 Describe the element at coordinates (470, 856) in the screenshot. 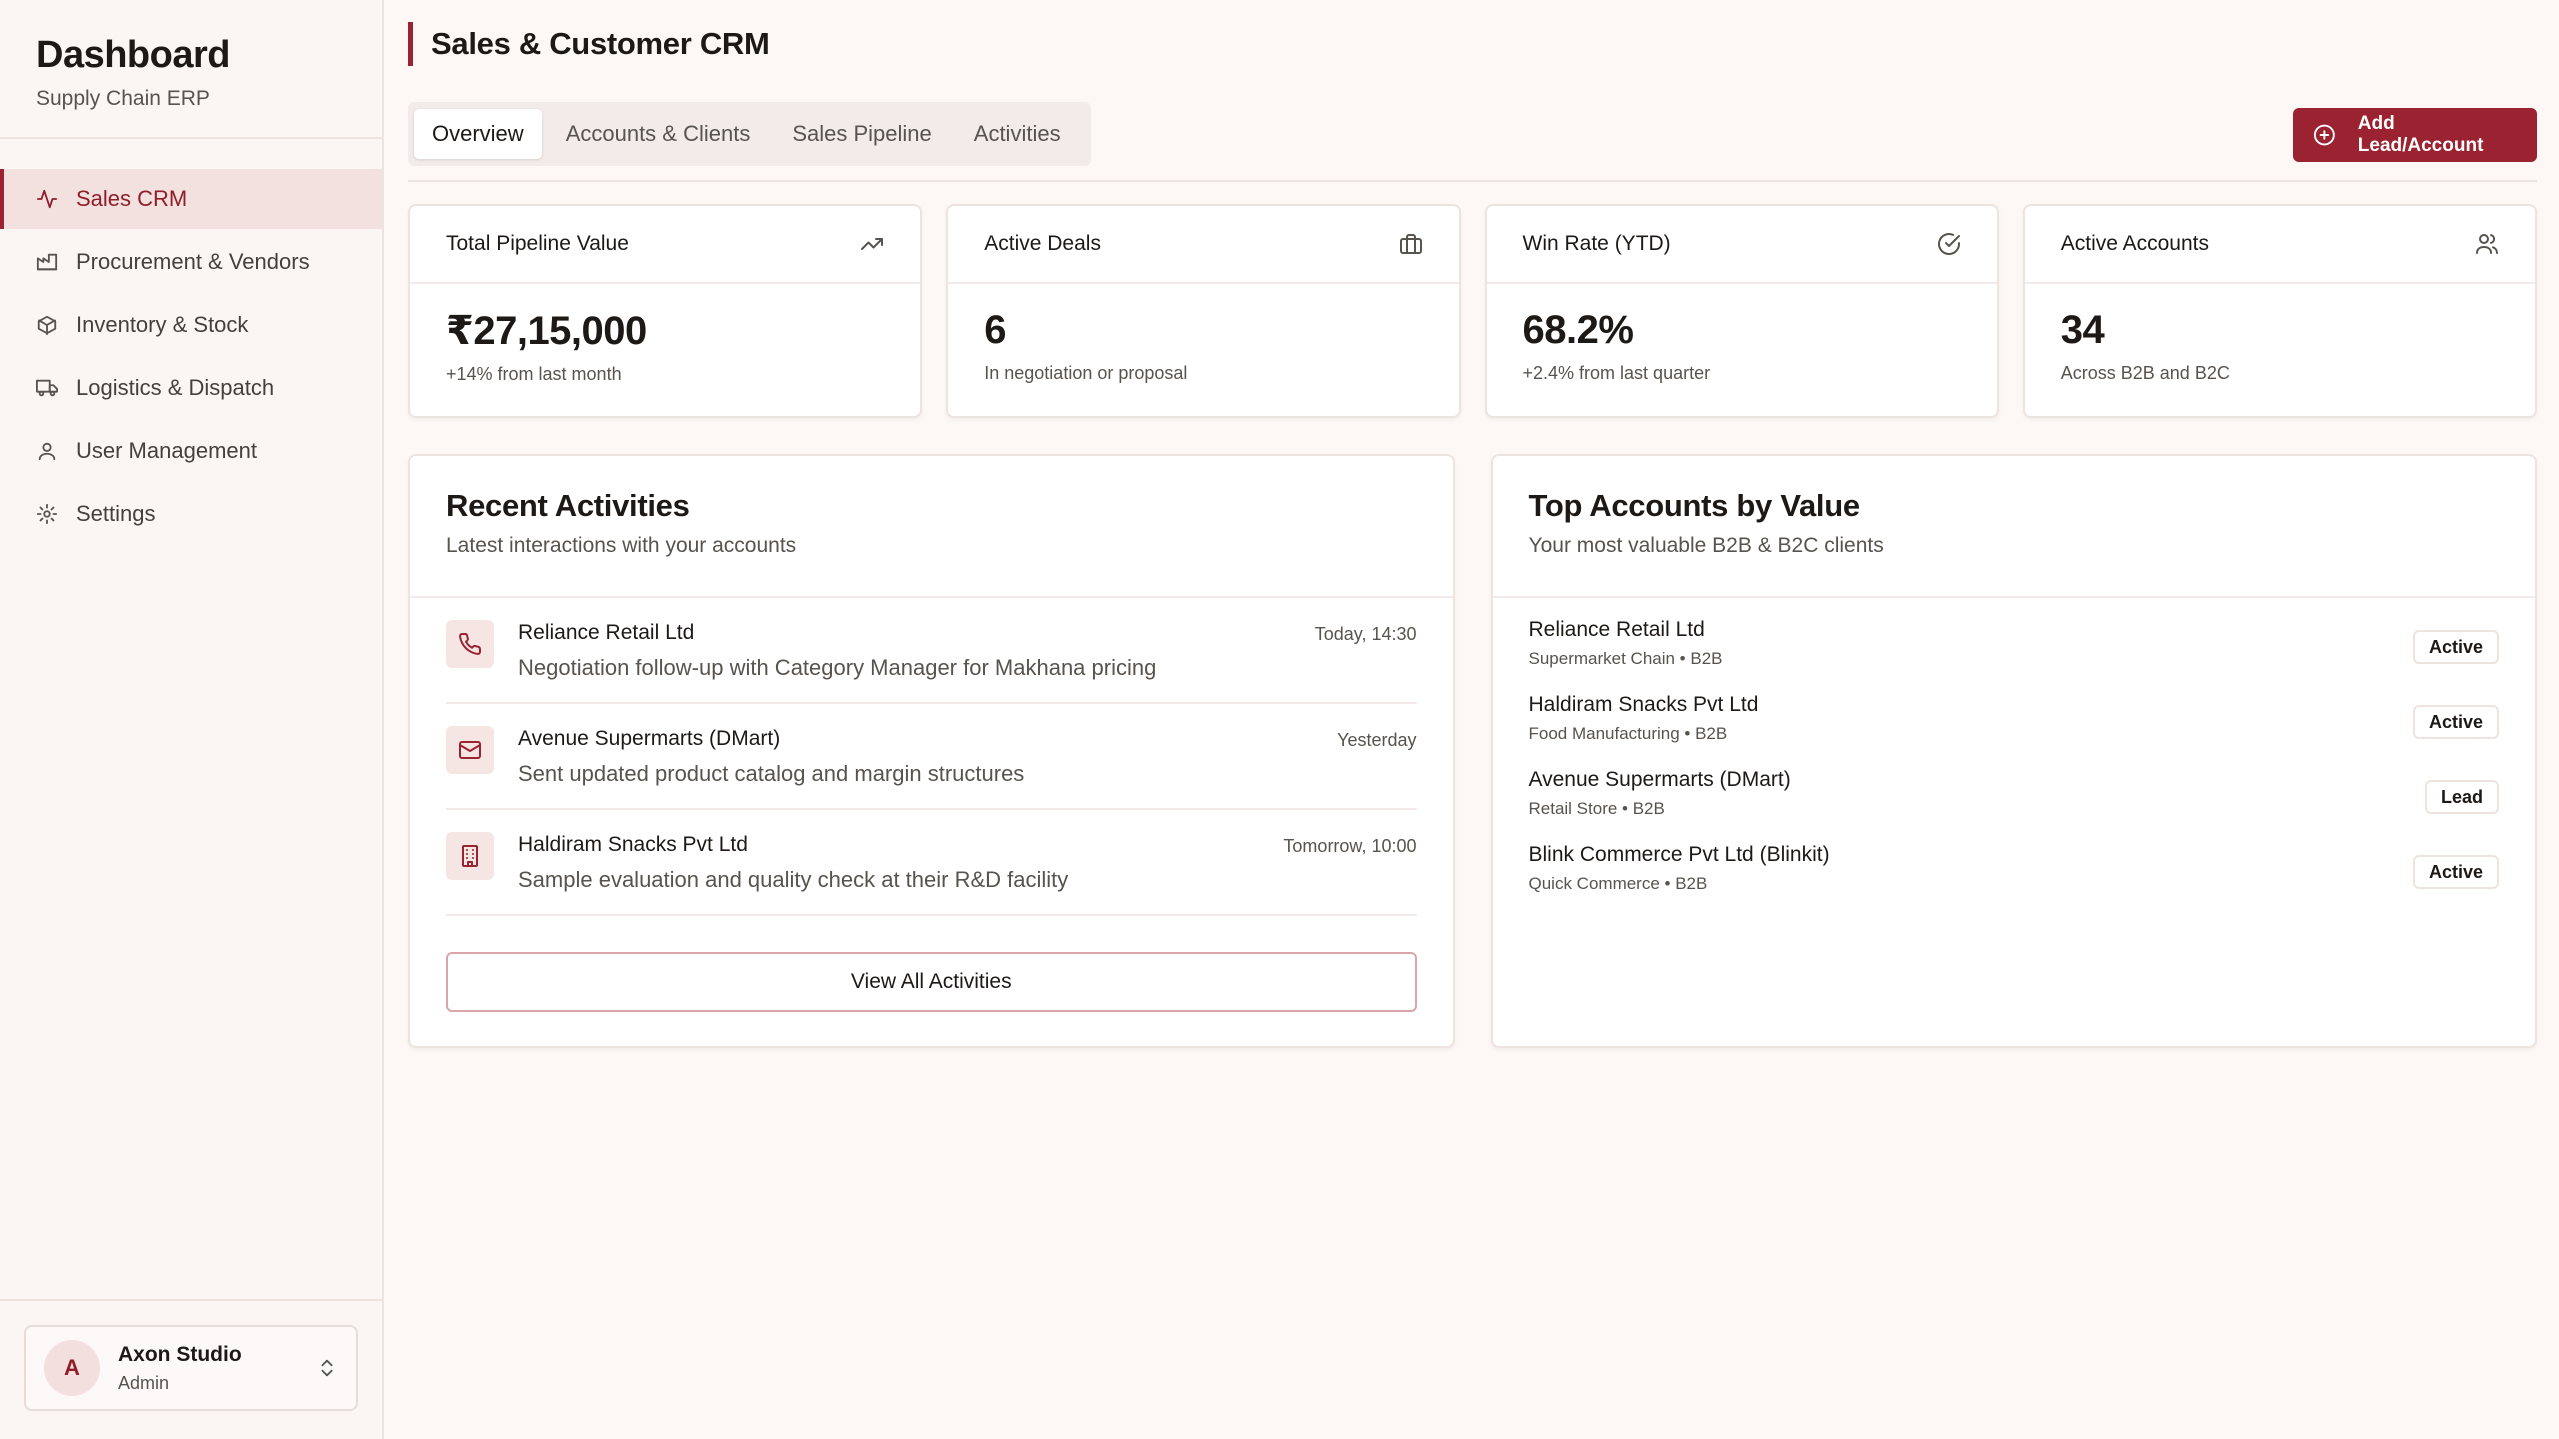

I see `building-icon` at that location.